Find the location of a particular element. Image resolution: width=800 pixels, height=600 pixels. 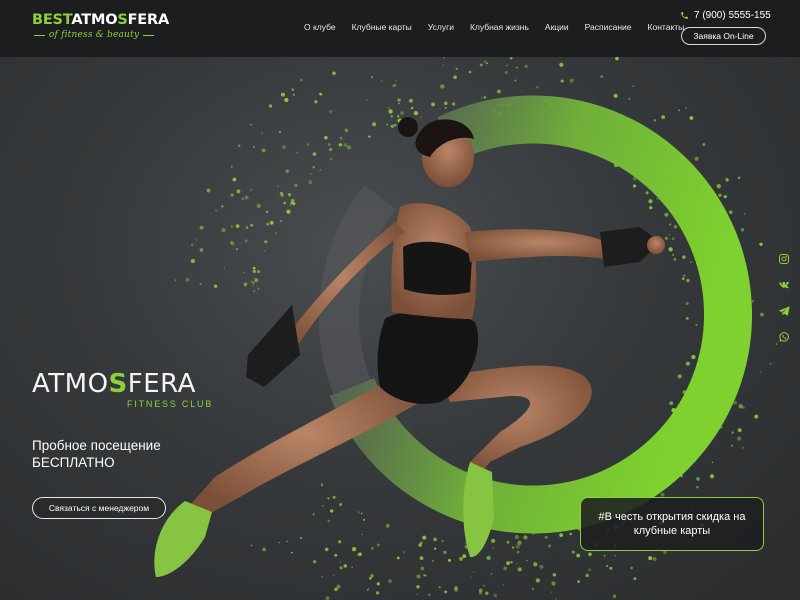

phone-number: 7 (900) 5555-155 is located at coordinates (732, 15).